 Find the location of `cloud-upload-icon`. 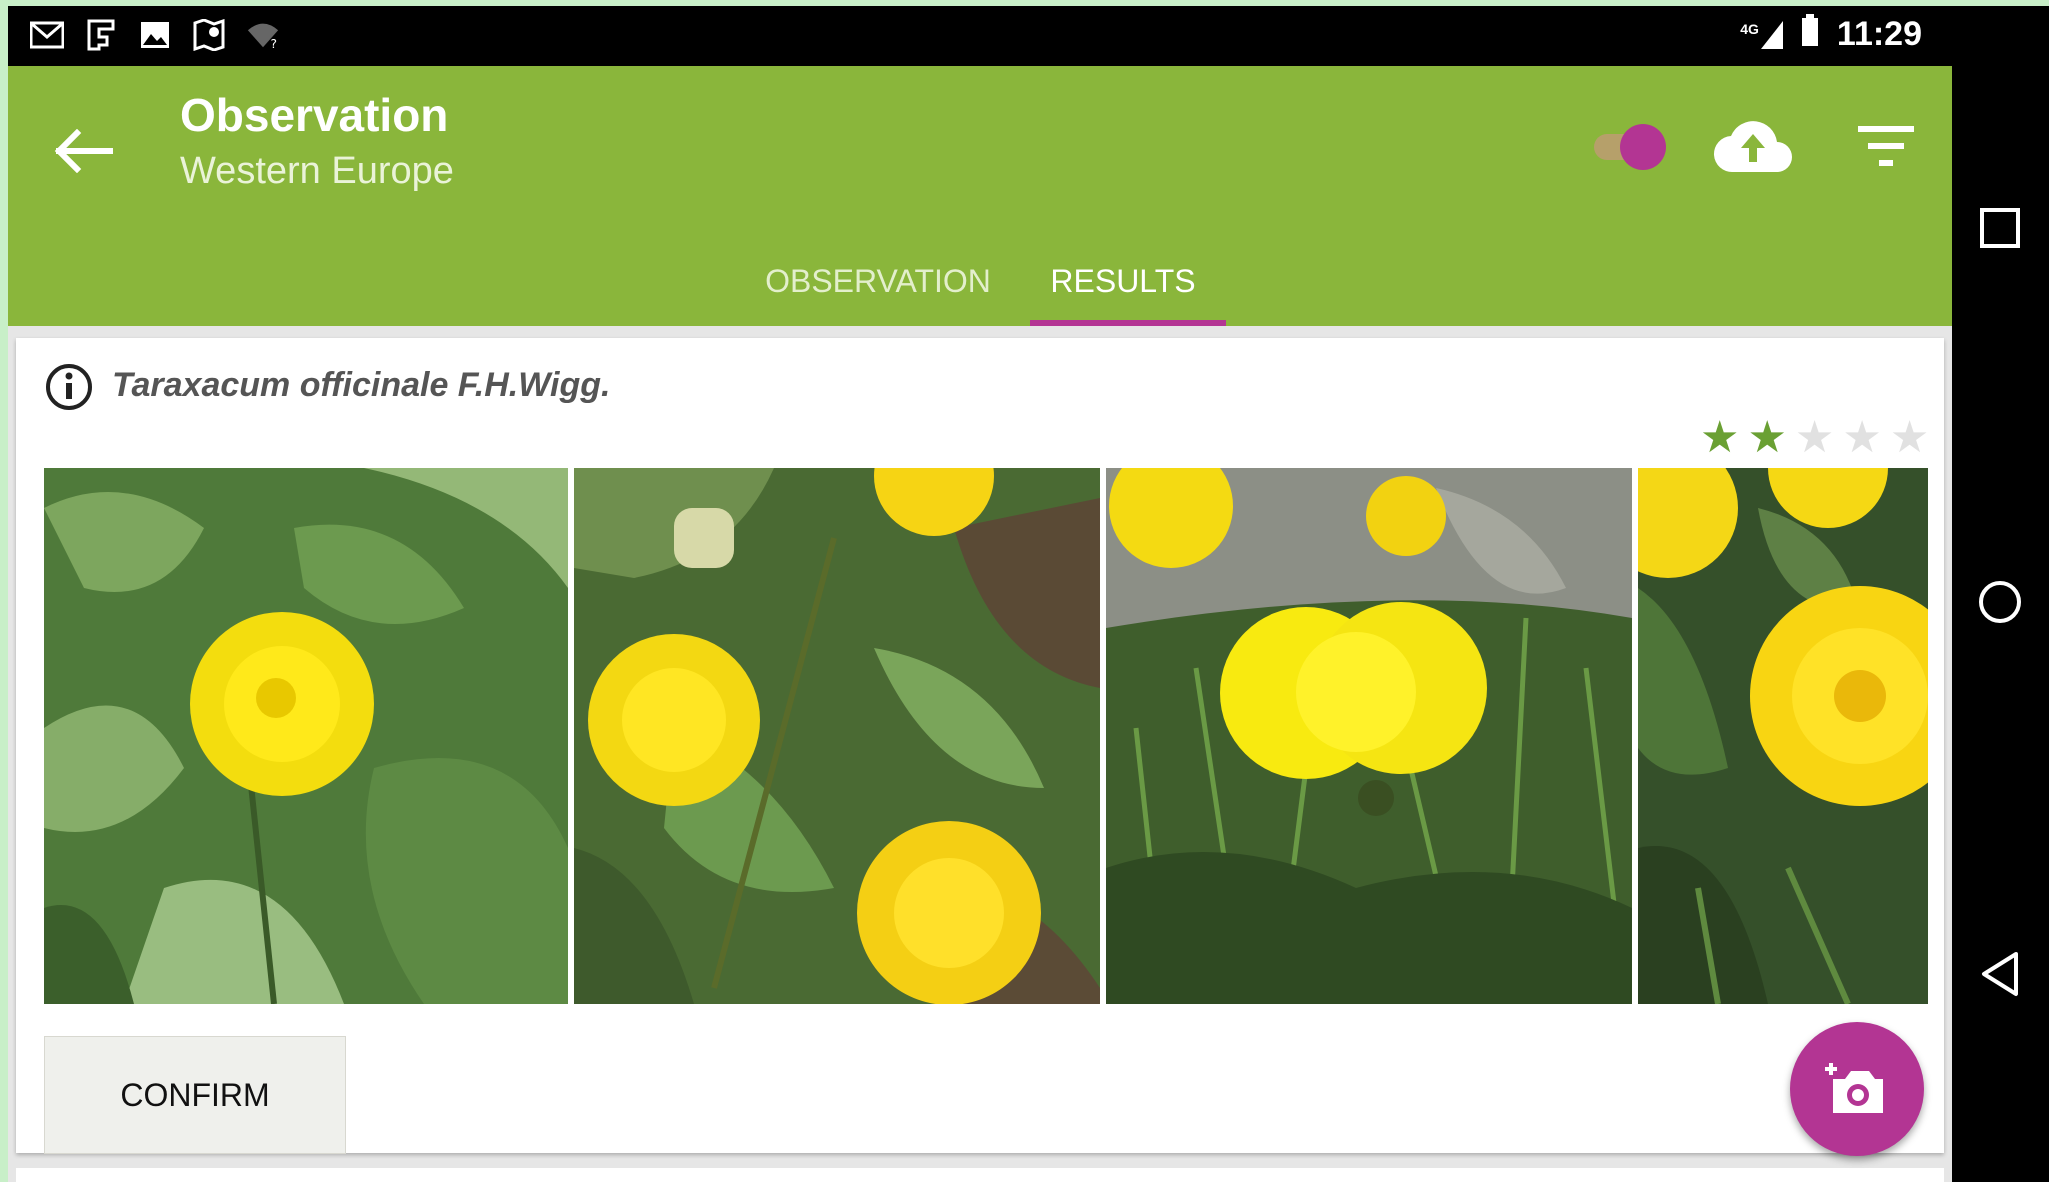

cloud-upload-icon is located at coordinates (1752, 147).